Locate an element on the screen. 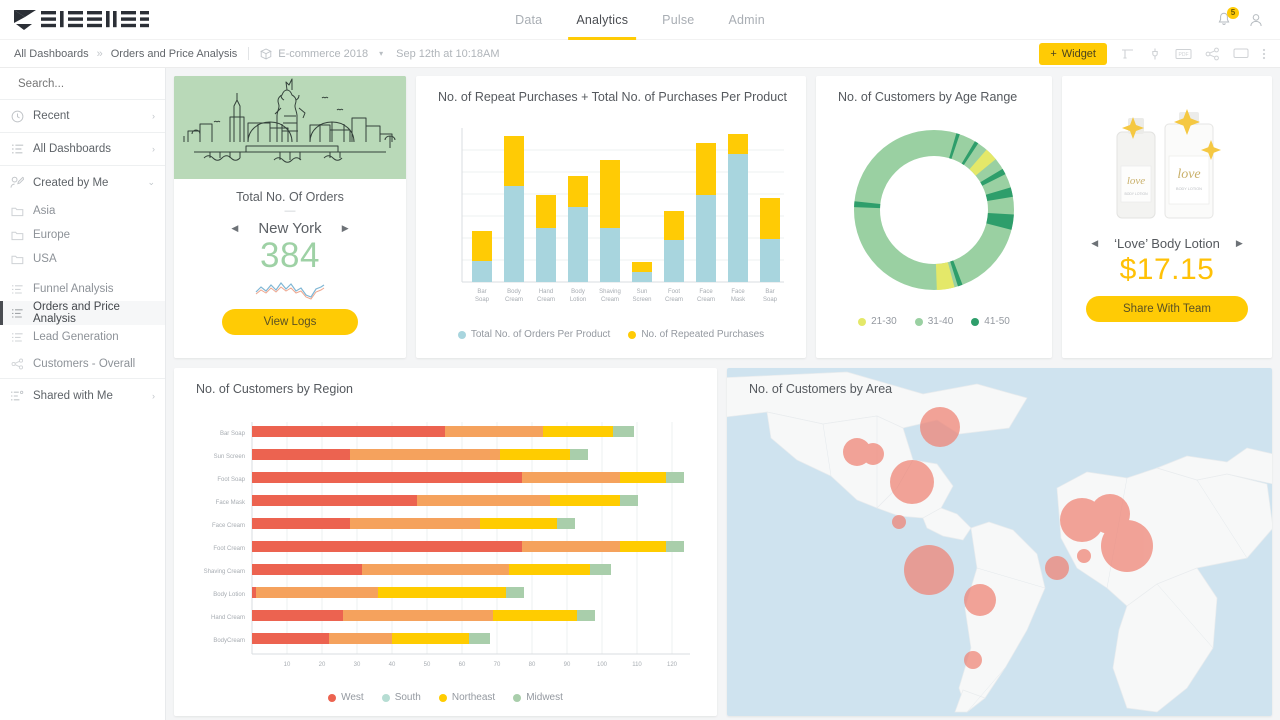 The width and height of the screenshot is (1280, 720). present-icon is located at coordinates (1241, 53).